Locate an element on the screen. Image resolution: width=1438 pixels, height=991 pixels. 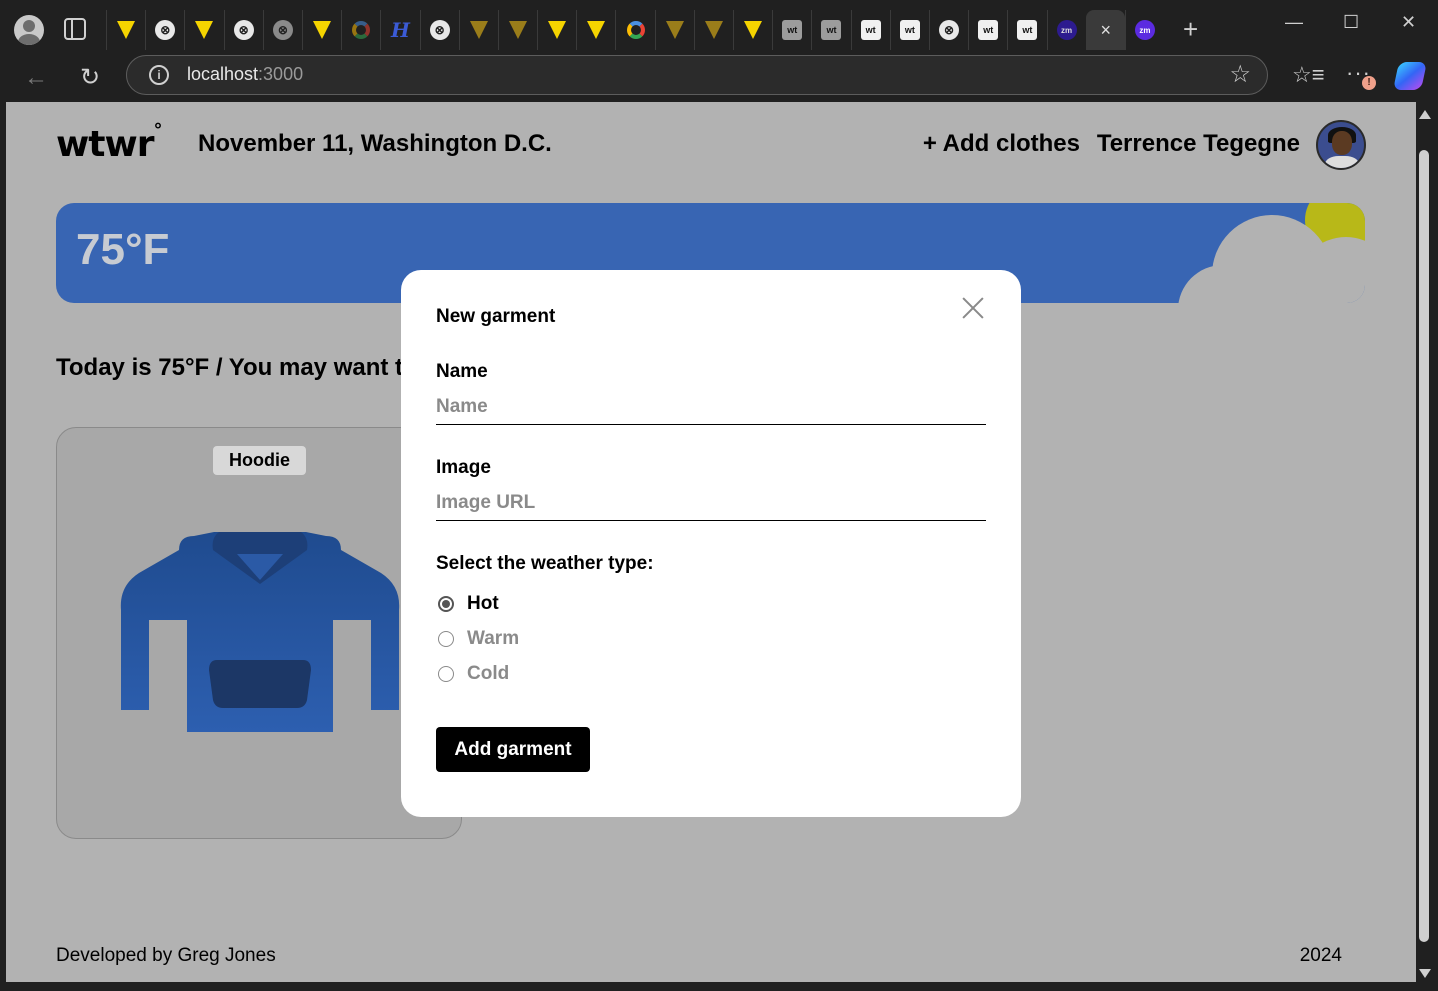
date-location: November 11, Washington D.C. is located at coordinates (375, 143).